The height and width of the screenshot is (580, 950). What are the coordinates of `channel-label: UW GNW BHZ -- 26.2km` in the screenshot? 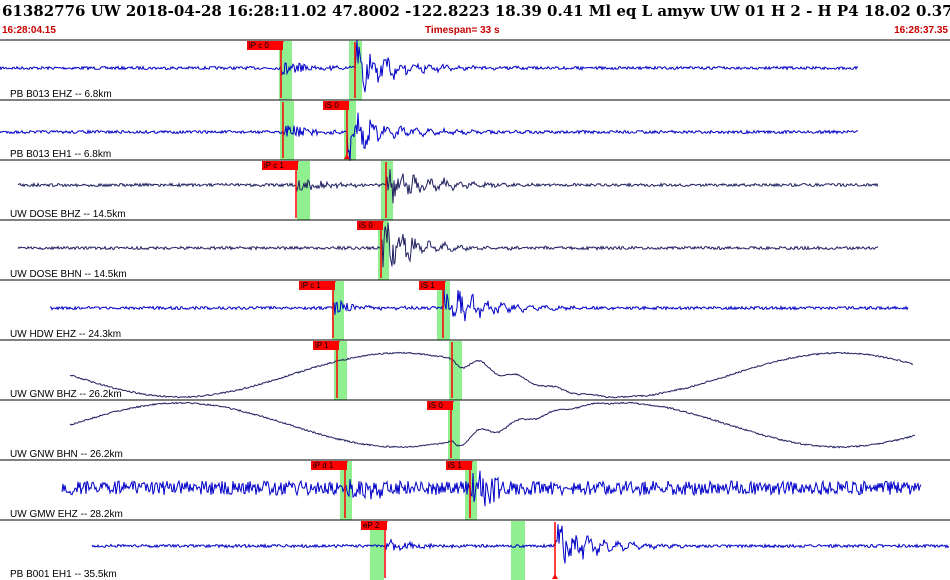 It's located at (66, 394).